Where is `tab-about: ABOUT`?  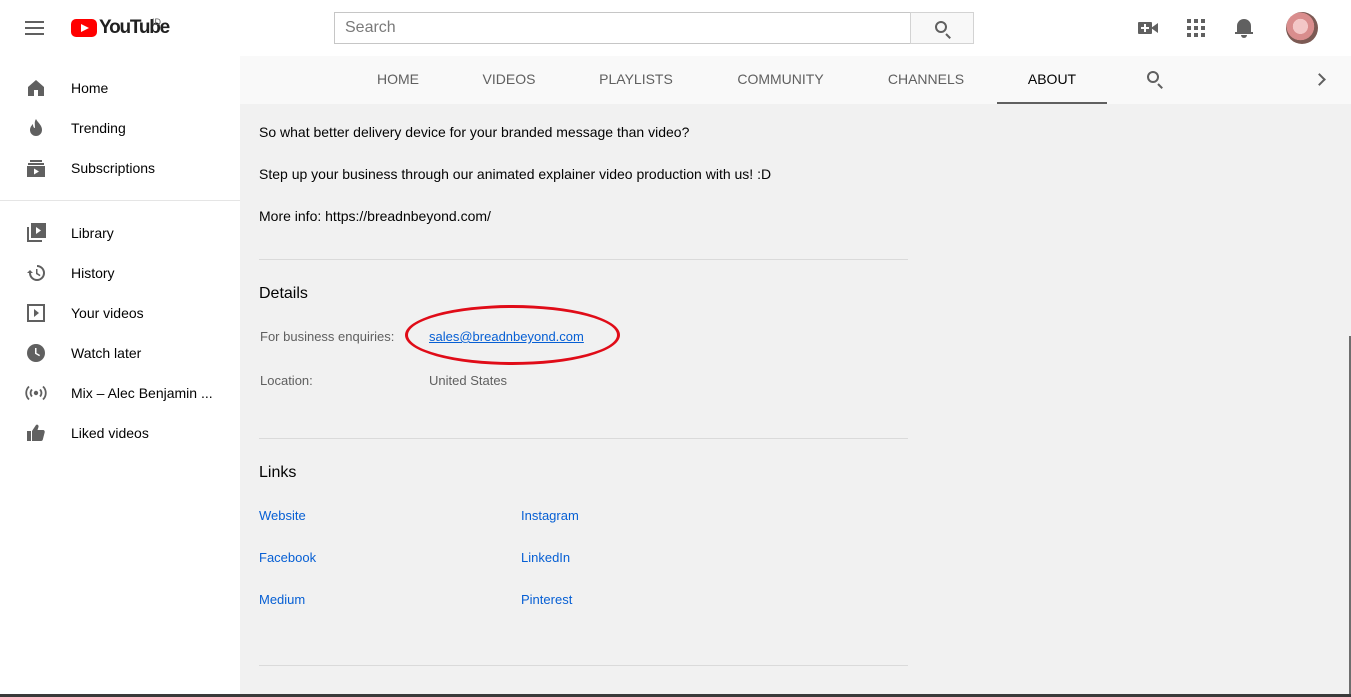
tab-about: ABOUT is located at coordinates (1052, 80).